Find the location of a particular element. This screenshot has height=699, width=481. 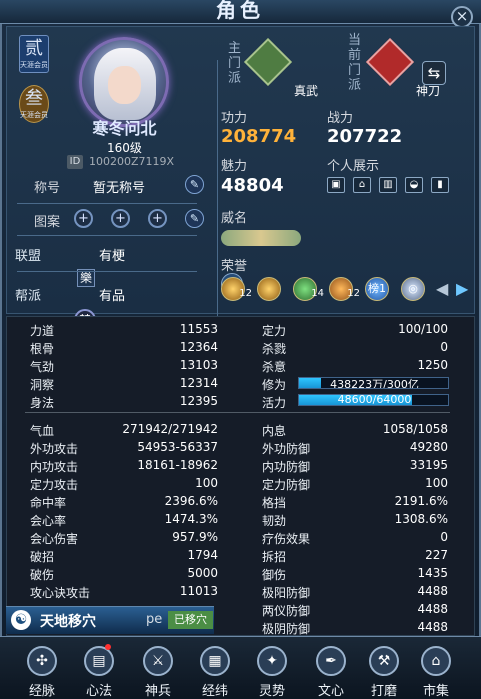

title-value: 暂无称号 is located at coordinates (119, 188).